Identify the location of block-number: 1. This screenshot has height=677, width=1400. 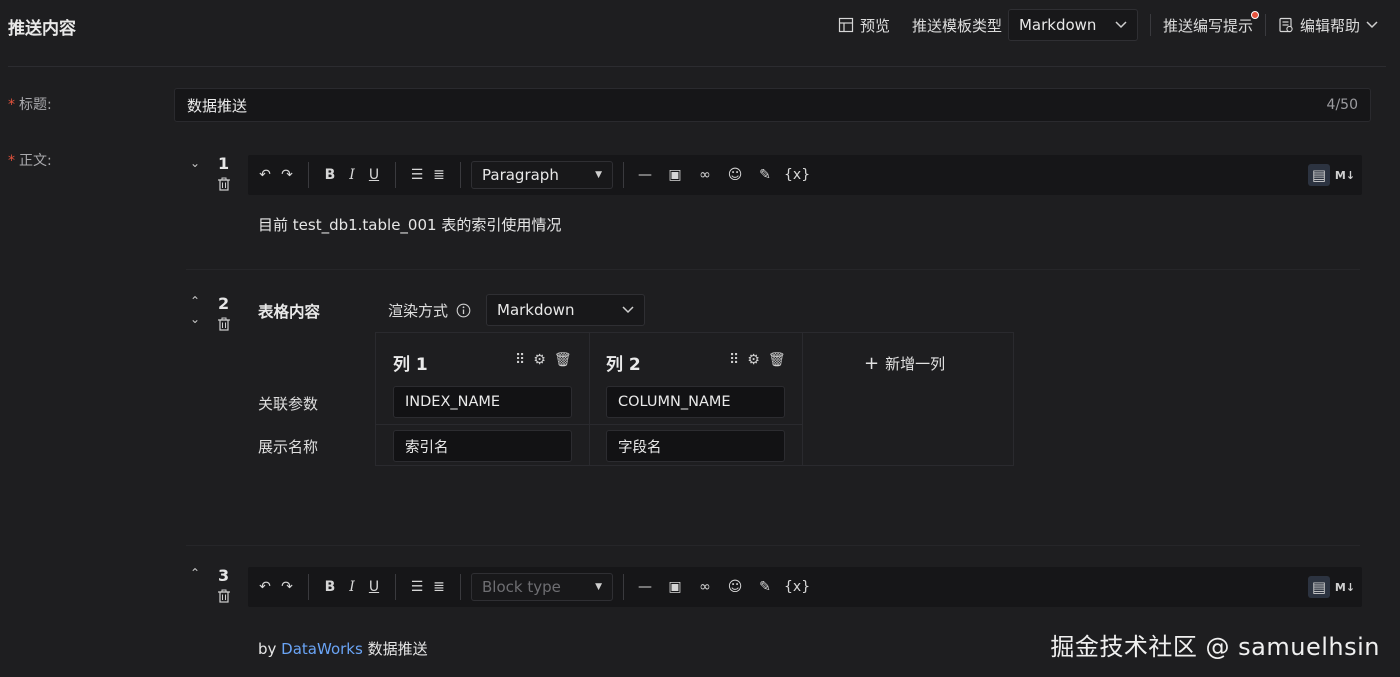
(224, 163).